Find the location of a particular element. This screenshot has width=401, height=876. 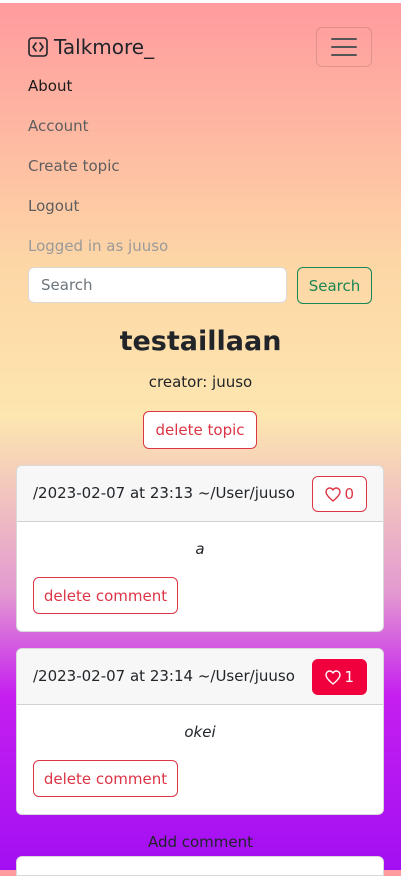

code-icon is located at coordinates (38, 47).